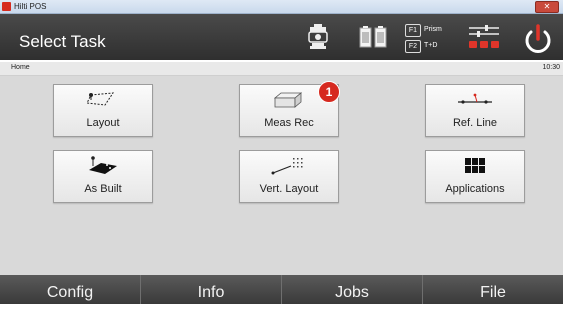  What do you see at coordinates (431, 45) in the screenshot?
I see `f2-label: T+D` at bounding box center [431, 45].